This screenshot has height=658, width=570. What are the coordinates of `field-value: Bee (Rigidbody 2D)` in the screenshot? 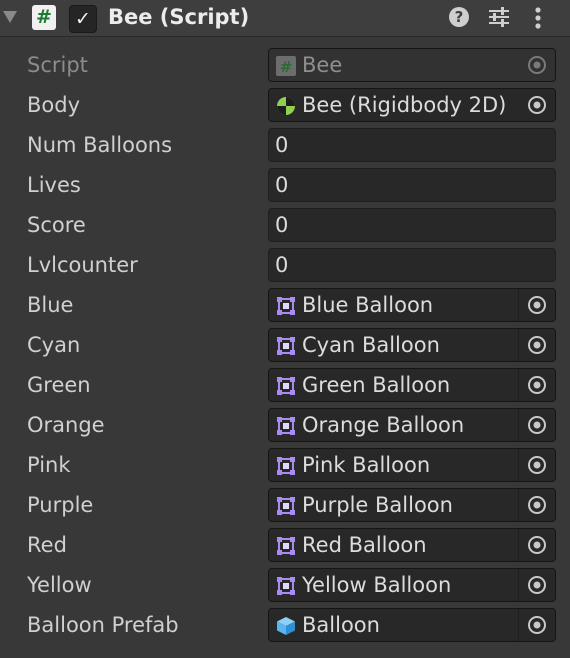 It's located at (404, 105).